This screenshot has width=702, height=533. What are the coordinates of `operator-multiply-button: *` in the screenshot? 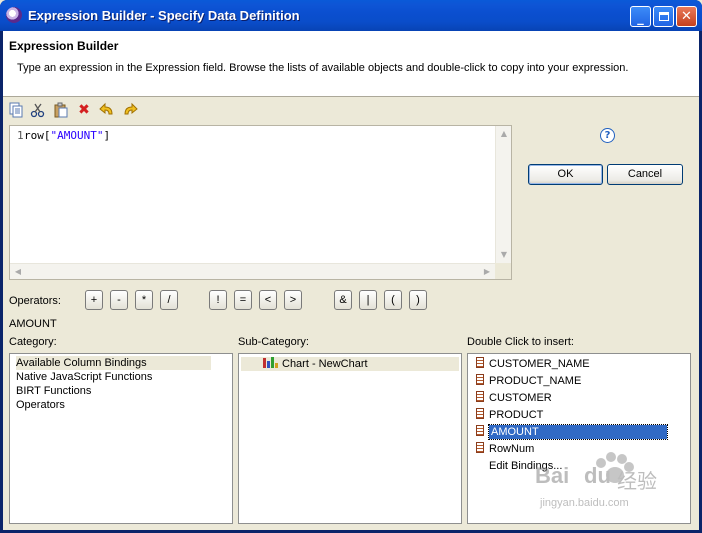 It's located at (144, 300).